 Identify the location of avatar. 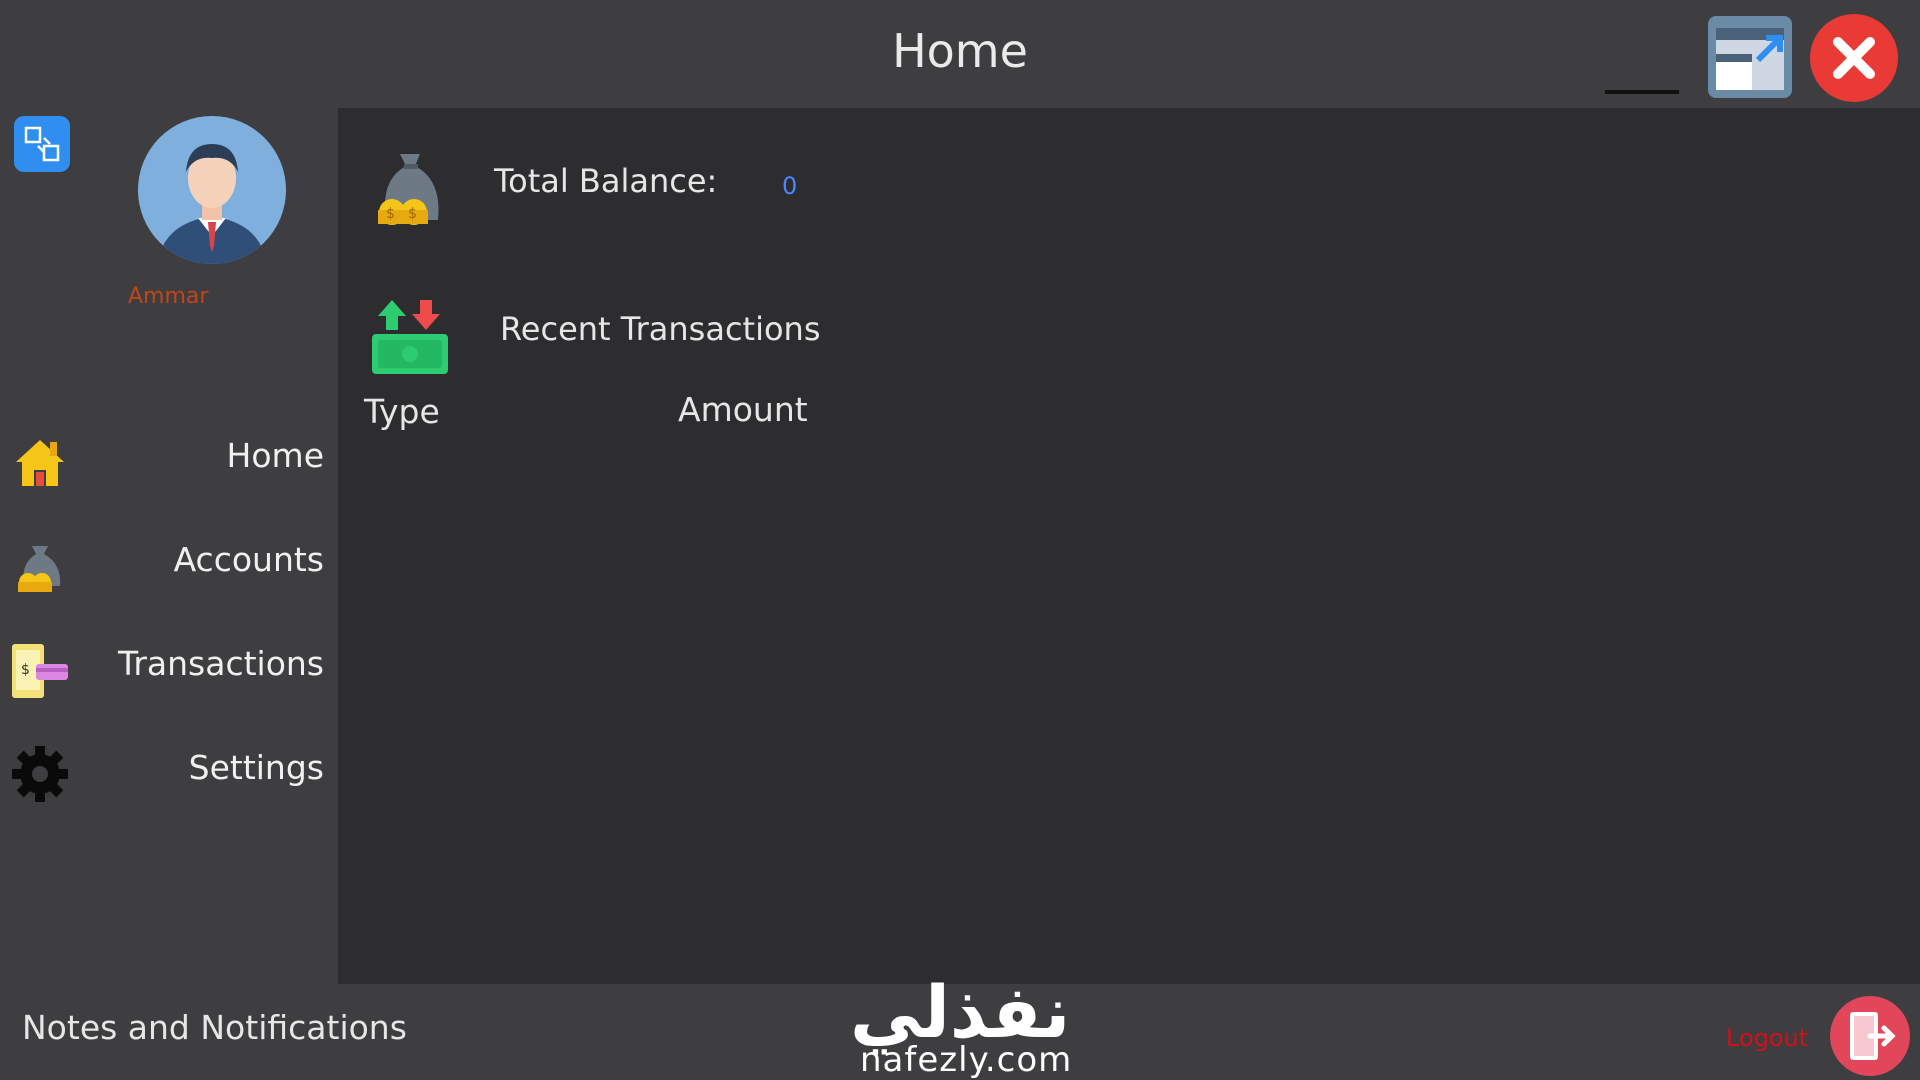
(212, 190).